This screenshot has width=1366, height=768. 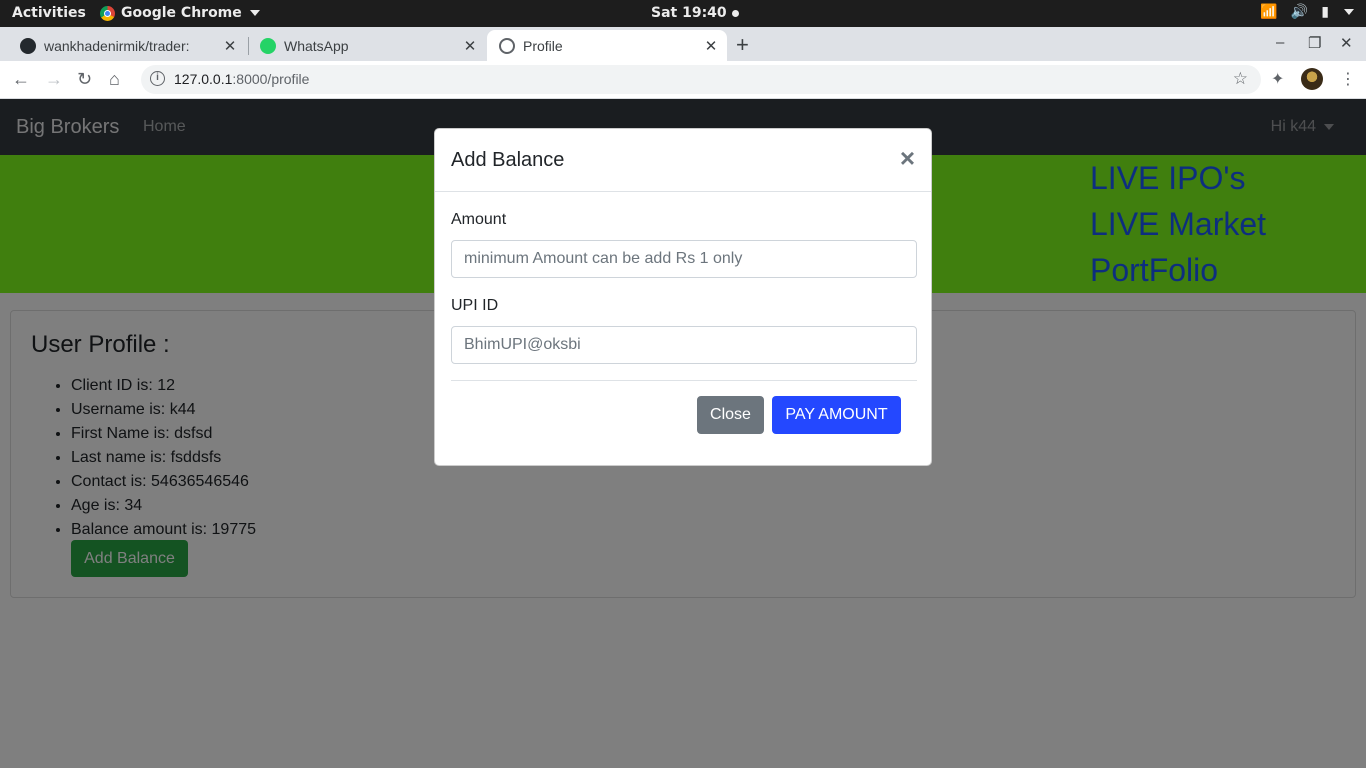 I want to click on system-top-bar: Activities Google Chrome Sat 19:40 📶 🔊 ▮, so click(x=683, y=13).